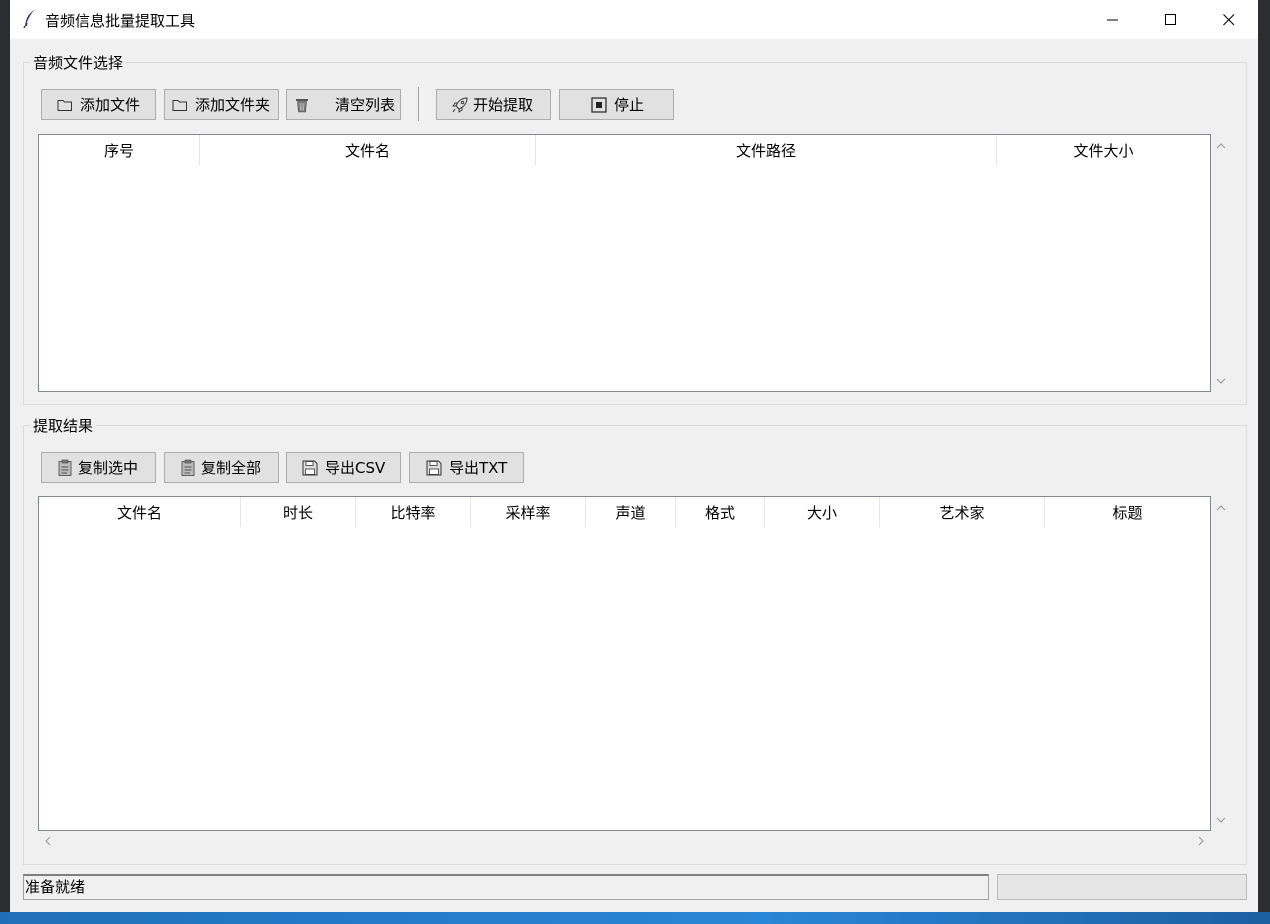  I want to click on file-list-header: 序号 文件名 文件路径 文件大小, so click(624, 150).